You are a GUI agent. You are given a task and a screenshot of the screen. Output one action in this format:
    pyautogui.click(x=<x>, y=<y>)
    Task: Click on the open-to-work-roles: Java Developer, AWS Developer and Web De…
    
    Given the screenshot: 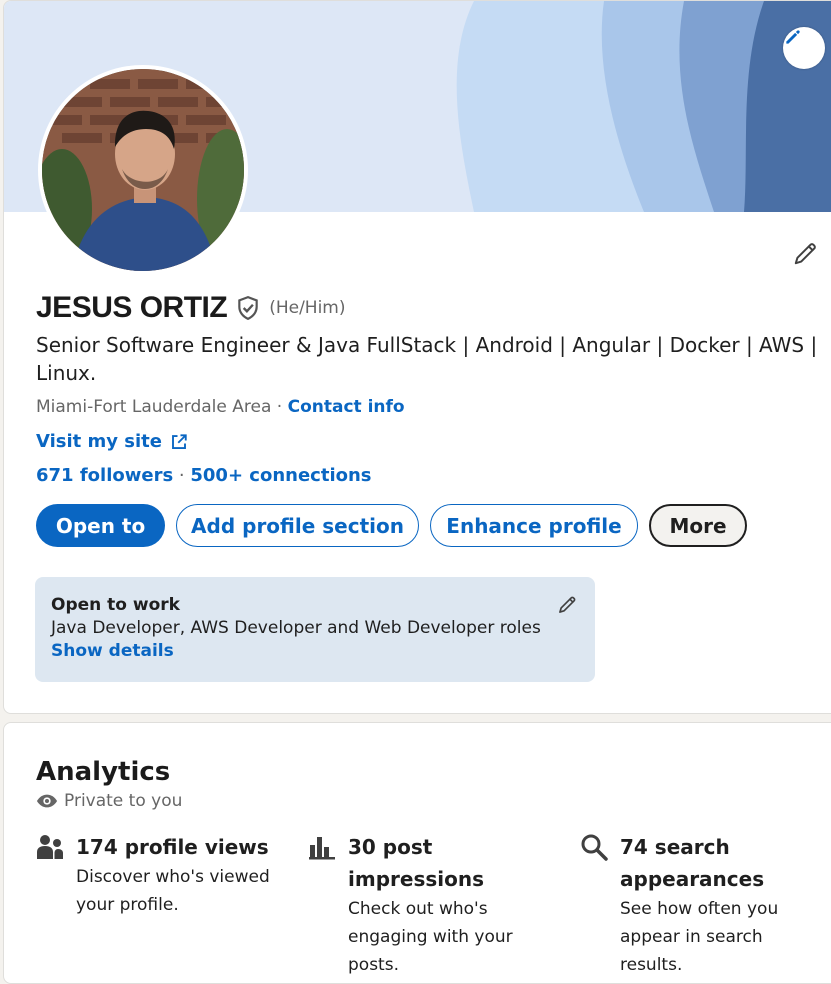 What is the action you would take?
    pyautogui.click(x=296, y=628)
    